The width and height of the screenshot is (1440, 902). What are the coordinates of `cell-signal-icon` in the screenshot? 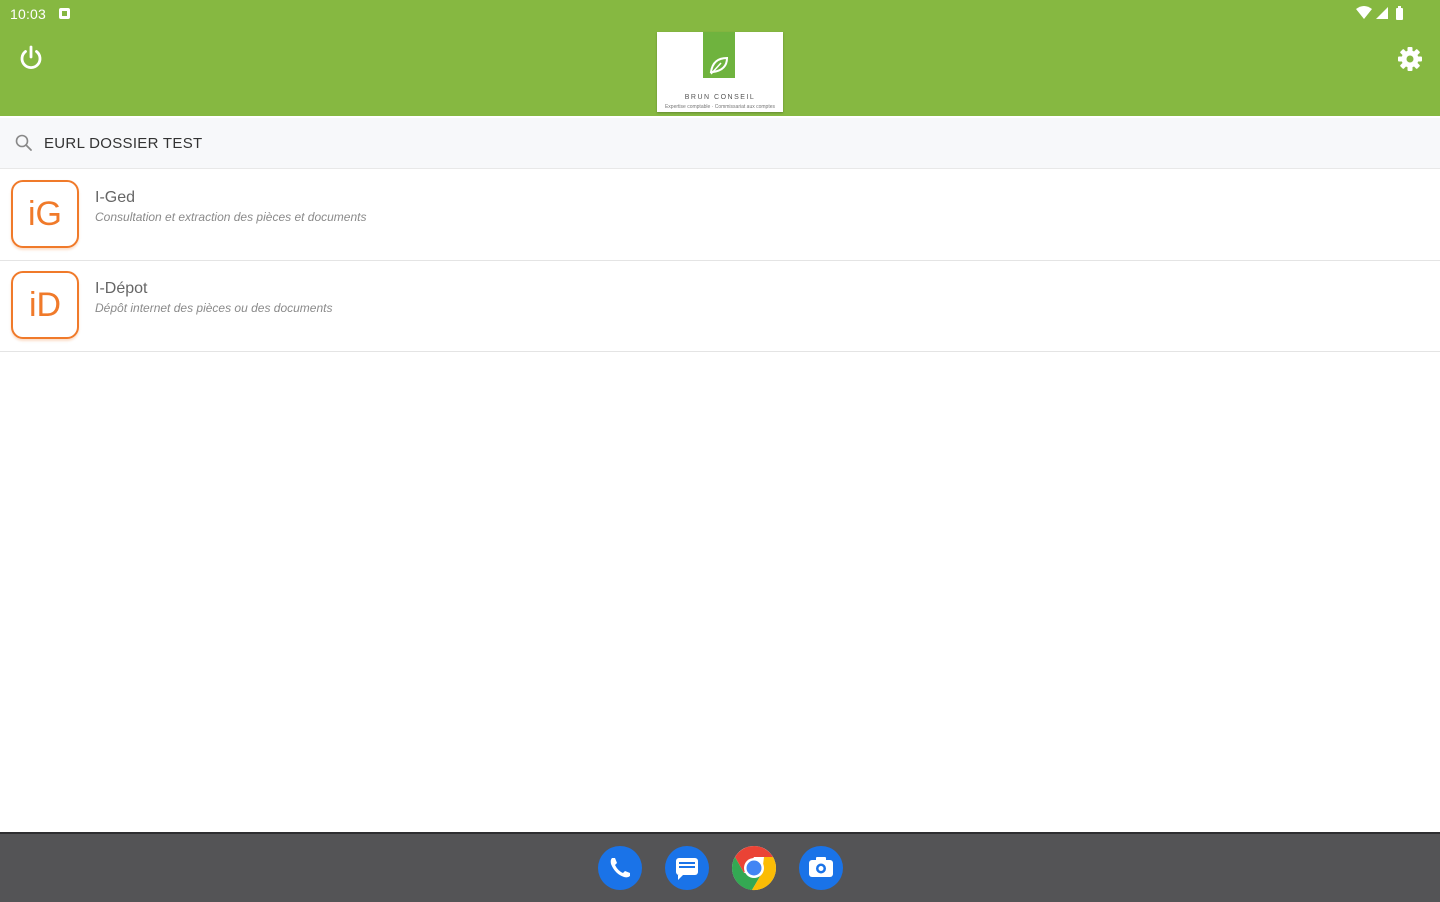 It's located at (1382, 13).